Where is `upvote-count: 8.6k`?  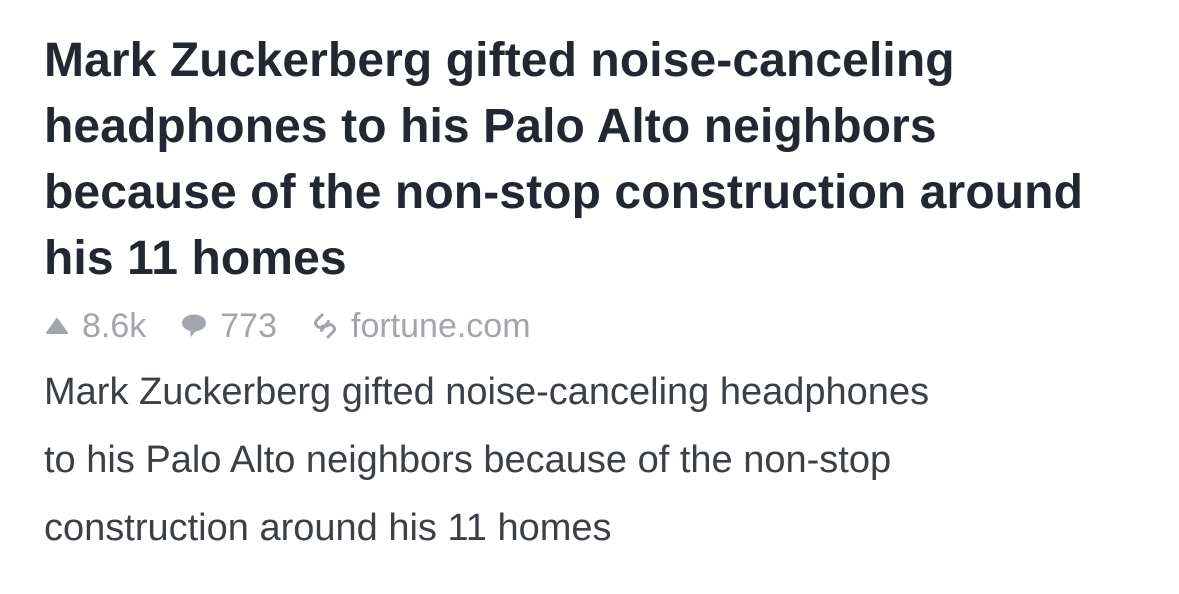 upvote-count: 8.6k is located at coordinates (95, 326).